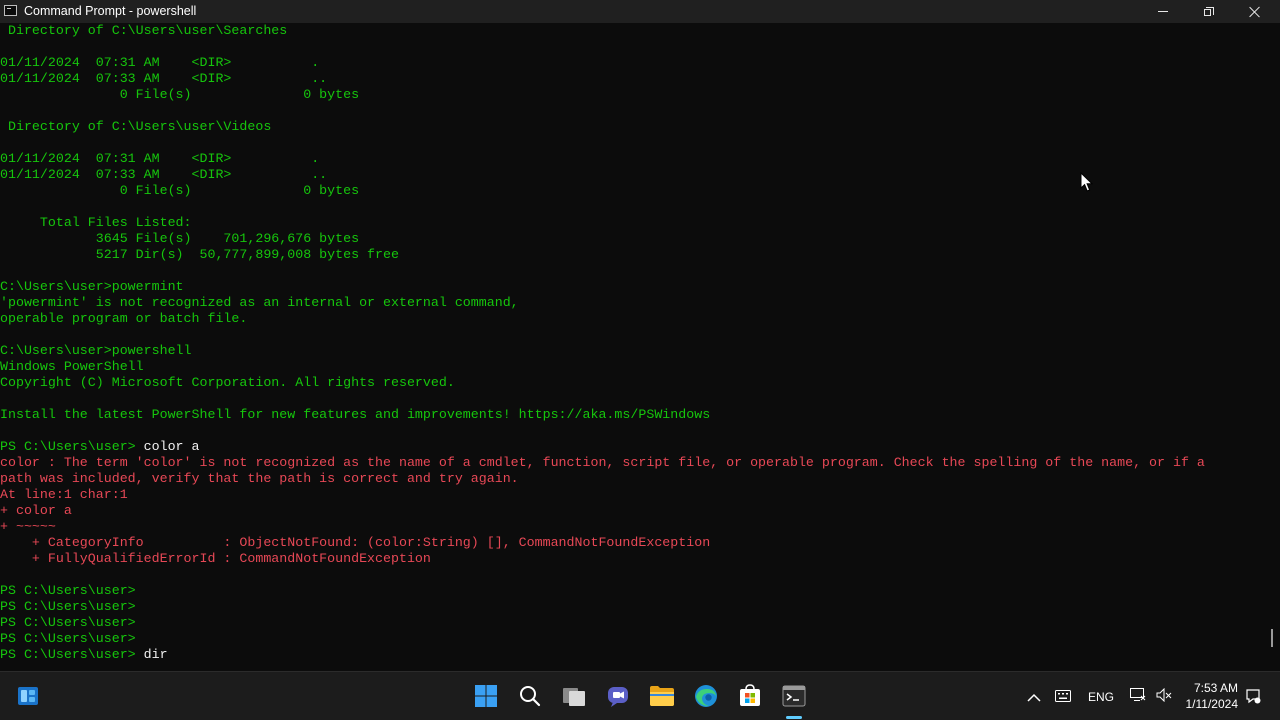 The image size is (1280, 720). What do you see at coordinates (1138, 694) in the screenshot?
I see `network-icon` at bounding box center [1138, 694].